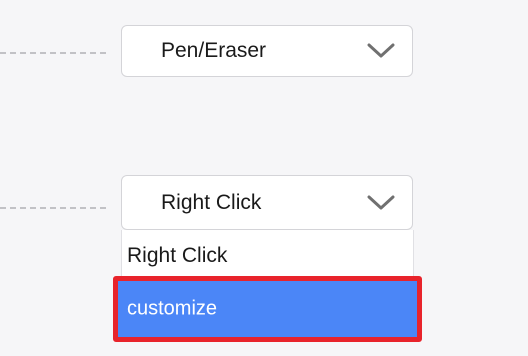  Describe the element at coordinates (267, 256) in the screenshot. I see `dropdown-option-right-click: Right Click` at that location.